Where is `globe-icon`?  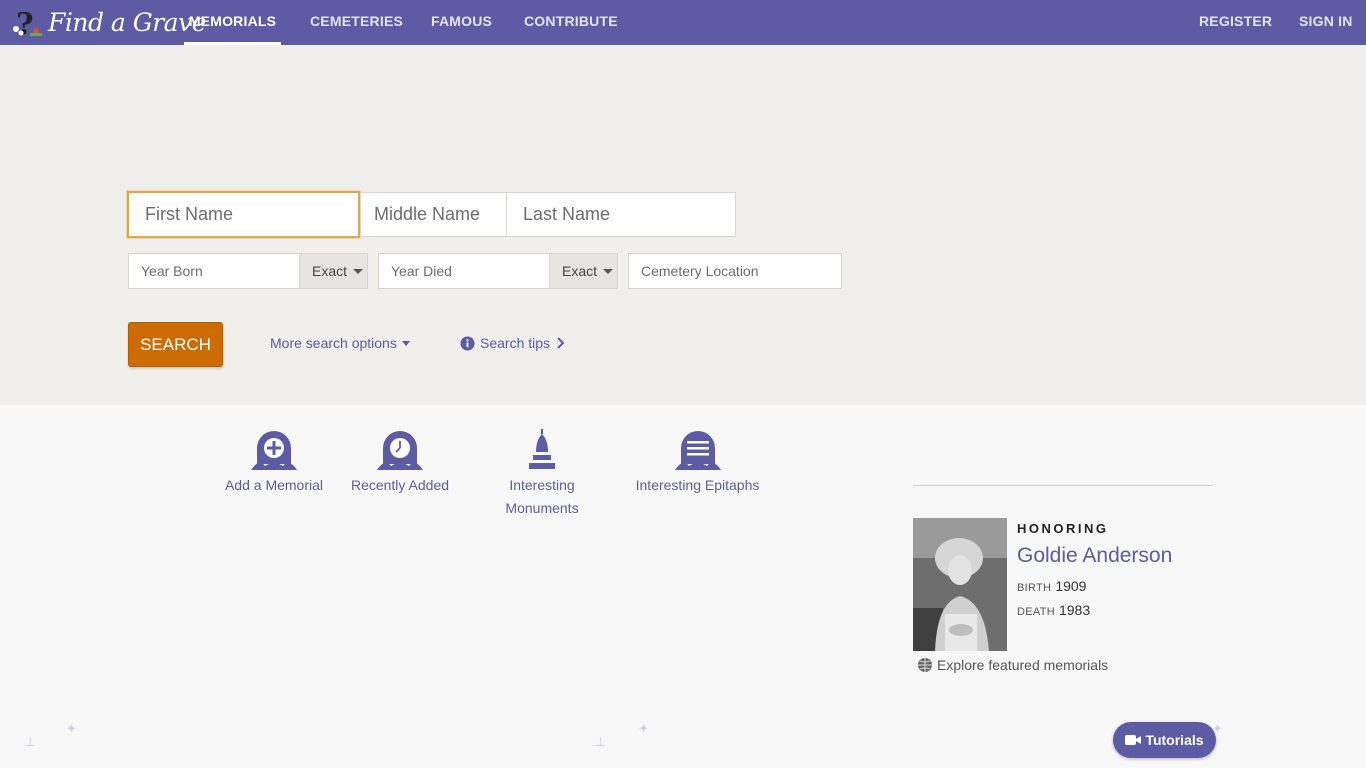 globe-icon is located at coordinates (925, 665).